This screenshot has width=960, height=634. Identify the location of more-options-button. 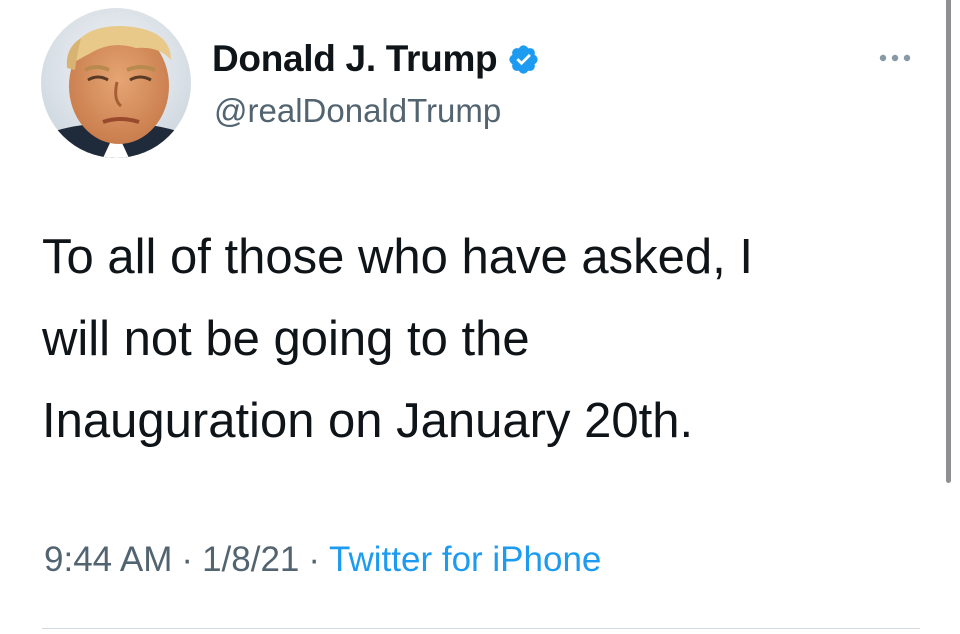
(895, 58).